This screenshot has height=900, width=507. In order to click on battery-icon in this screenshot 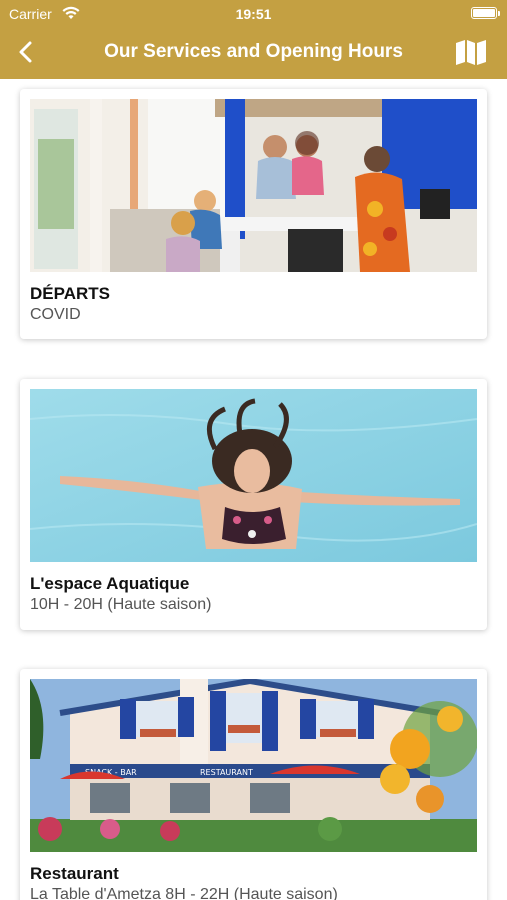, I will do `click(485, 13)`.